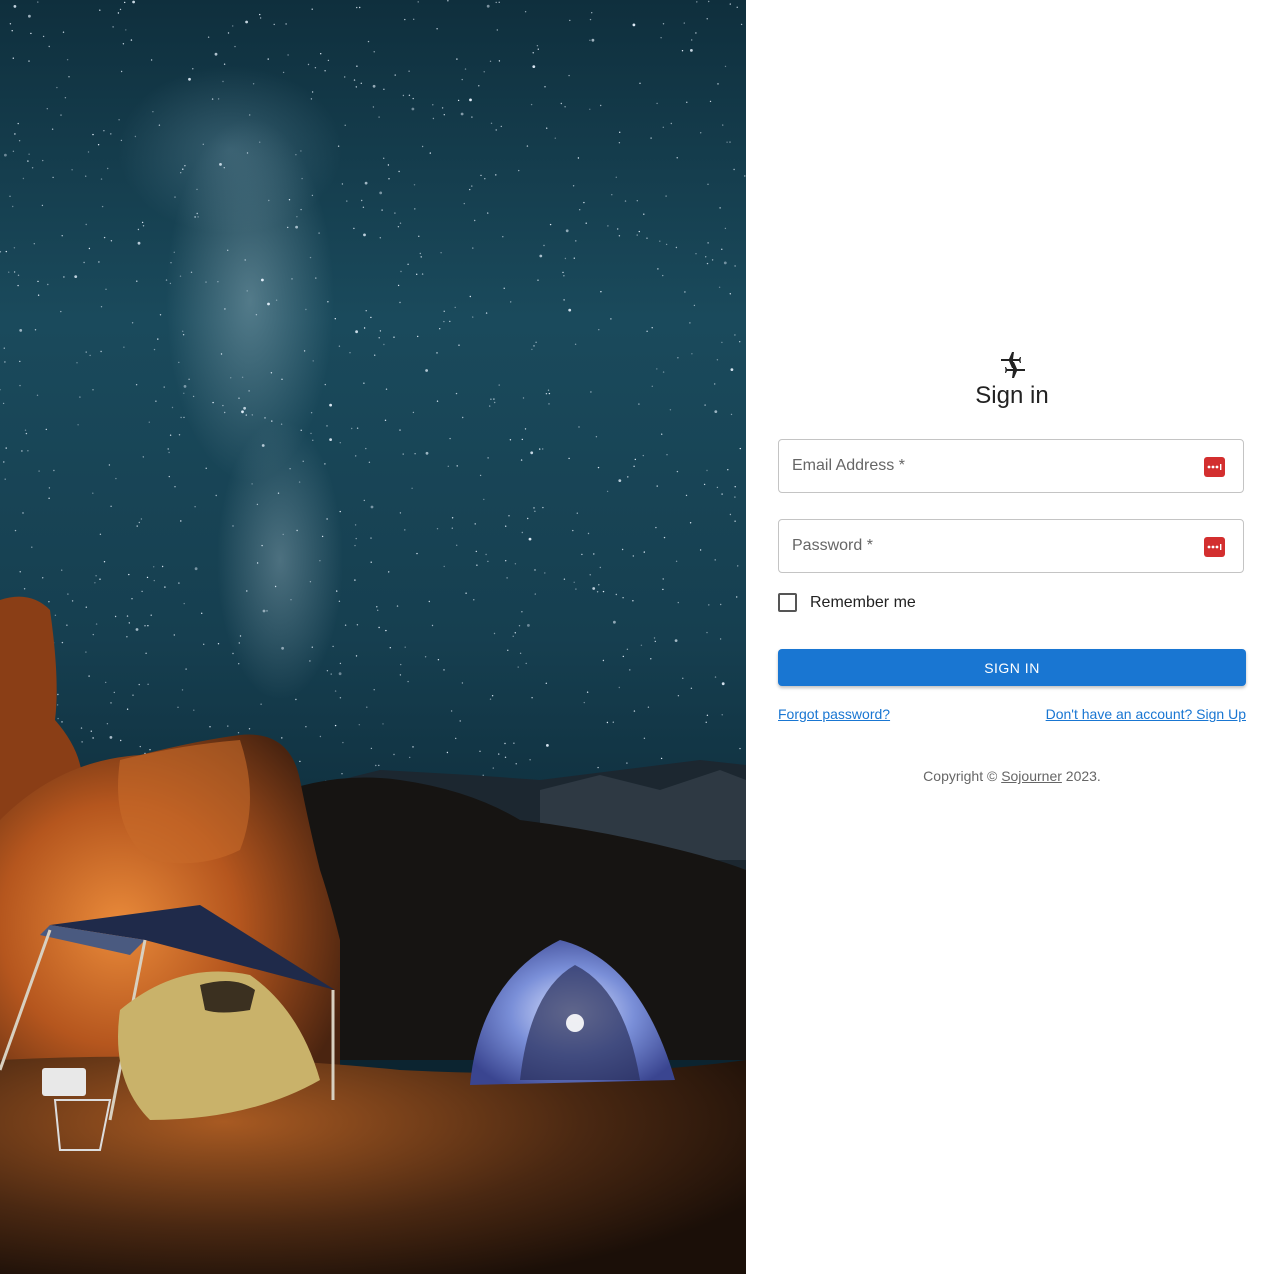 The width and height of the screenshot is (1273, 1274). Describe the element at coordinates (960, 776) in the screenshot. I see `copyright-prefix: Copyright ©` at that location.